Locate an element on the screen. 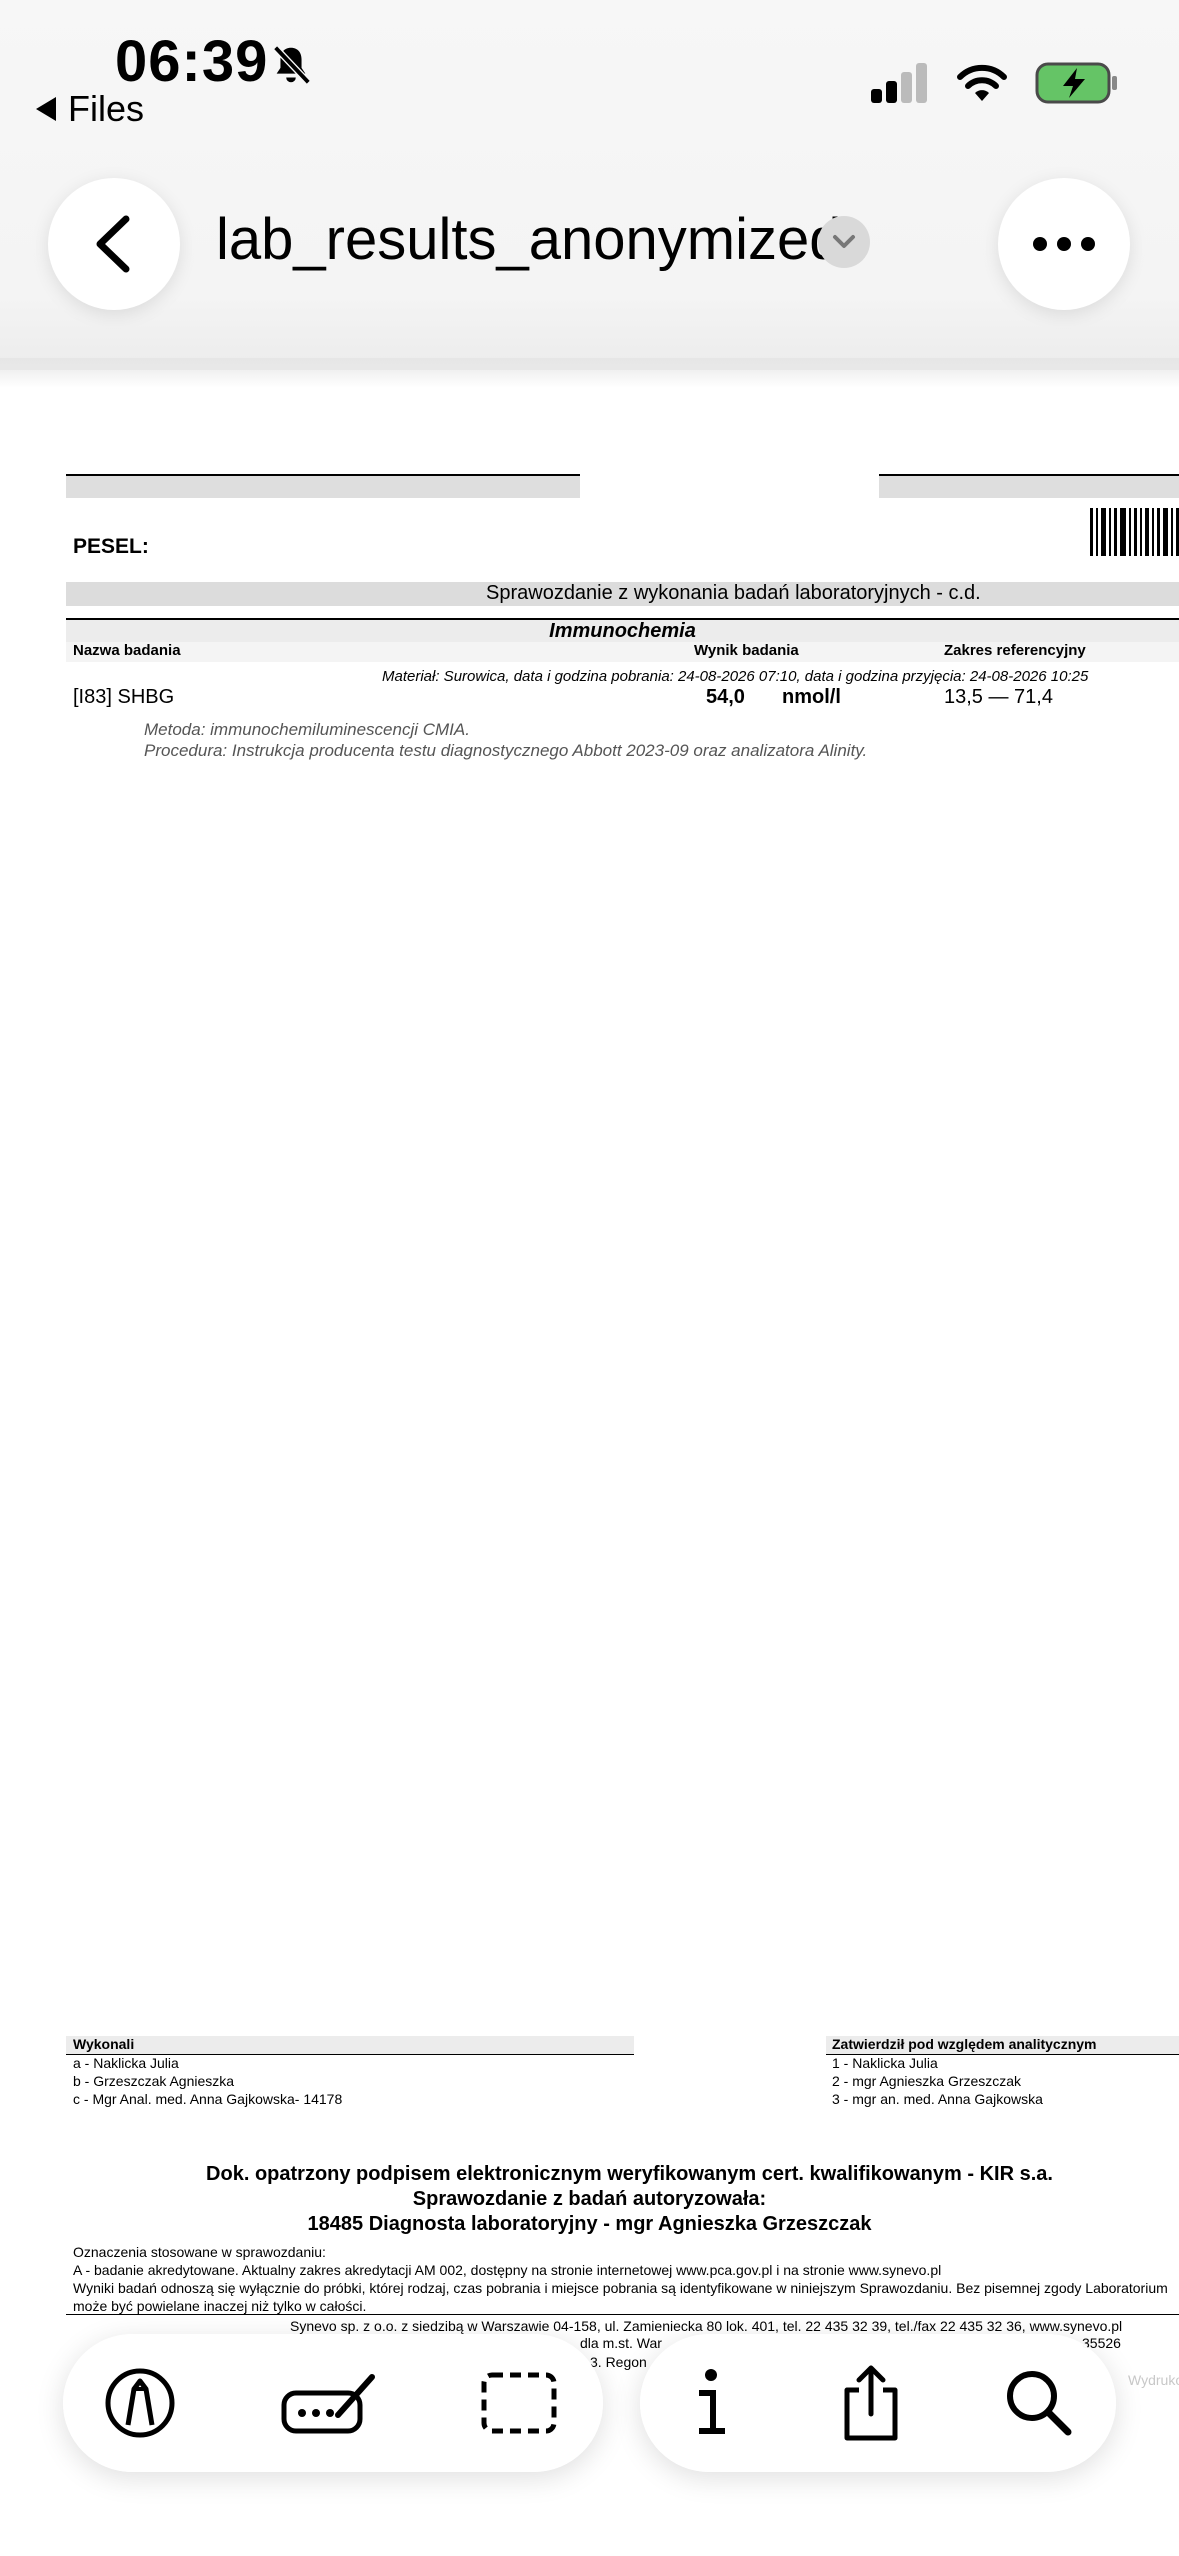  section-title: Immunochemia is located at coordinates (622, 631).